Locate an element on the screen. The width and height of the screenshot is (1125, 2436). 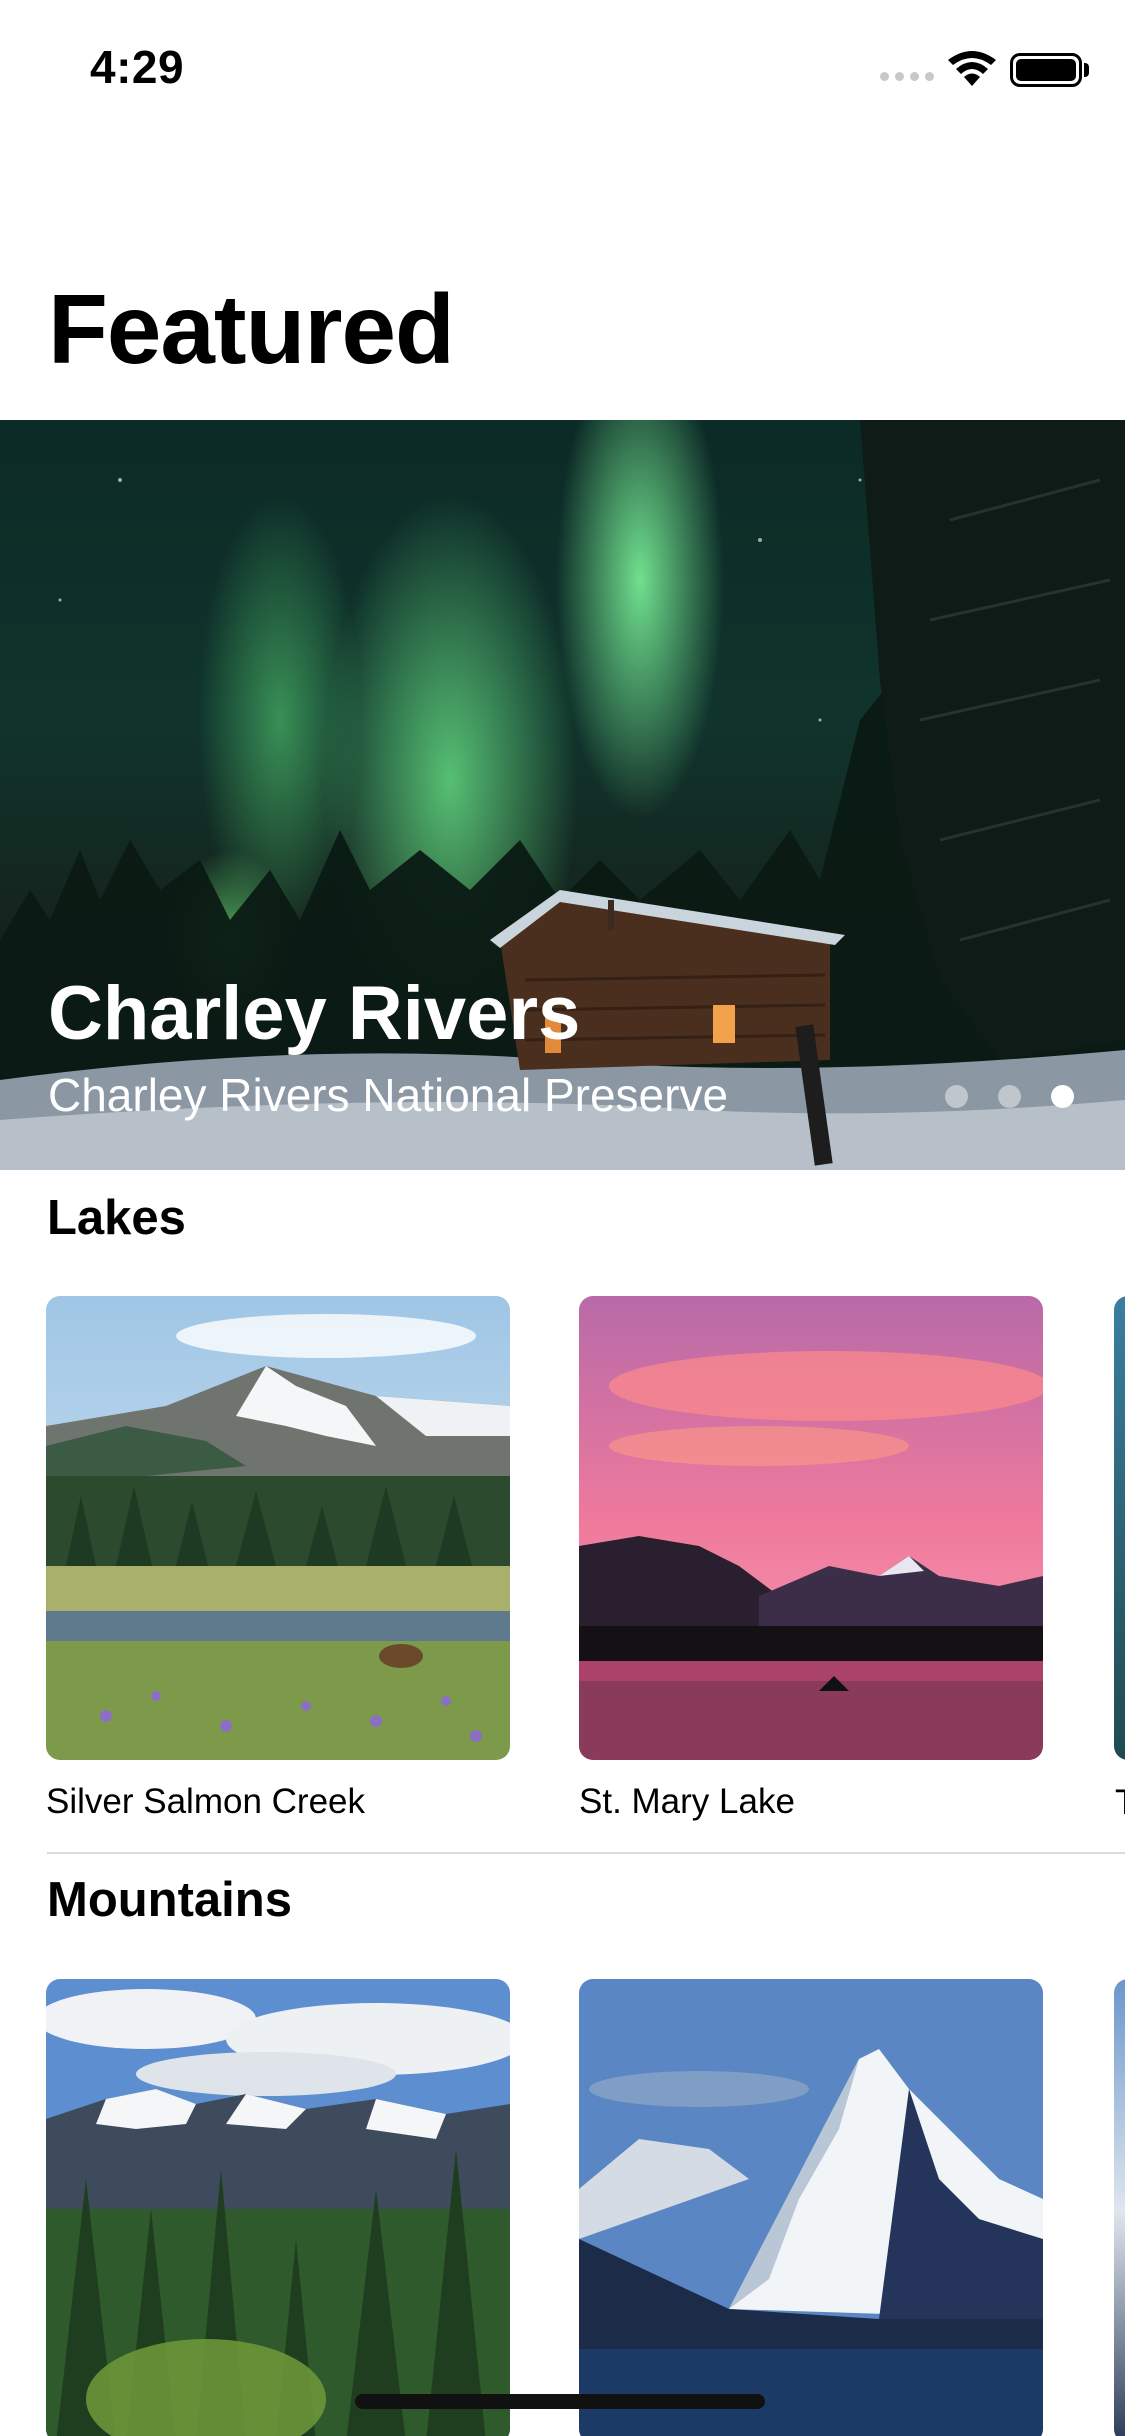
landmark-name: Silver Salmon Creek is located at coordinates (205, 1801).